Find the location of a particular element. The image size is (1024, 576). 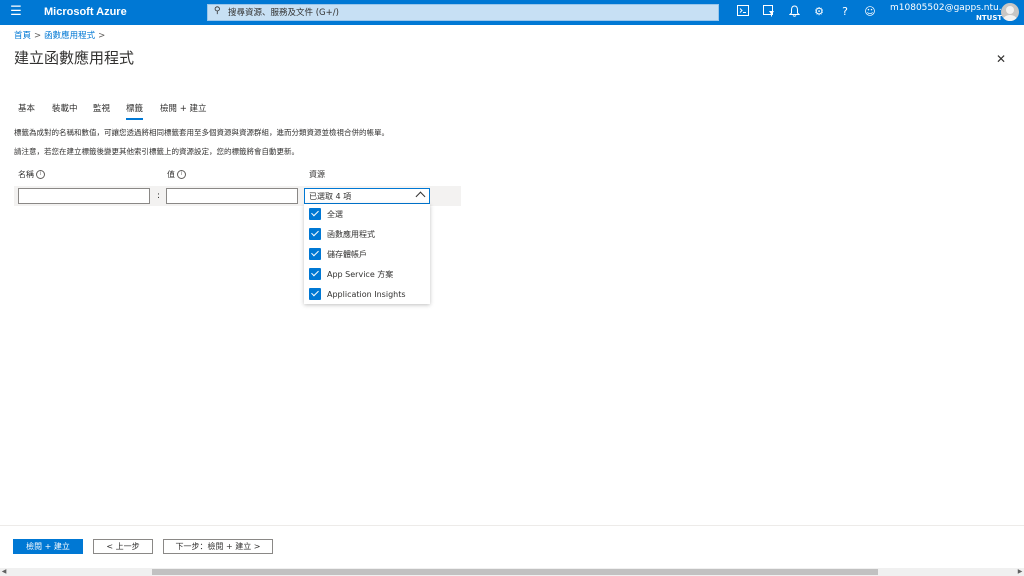

tag-name-input is located at coordinates (84, 196).